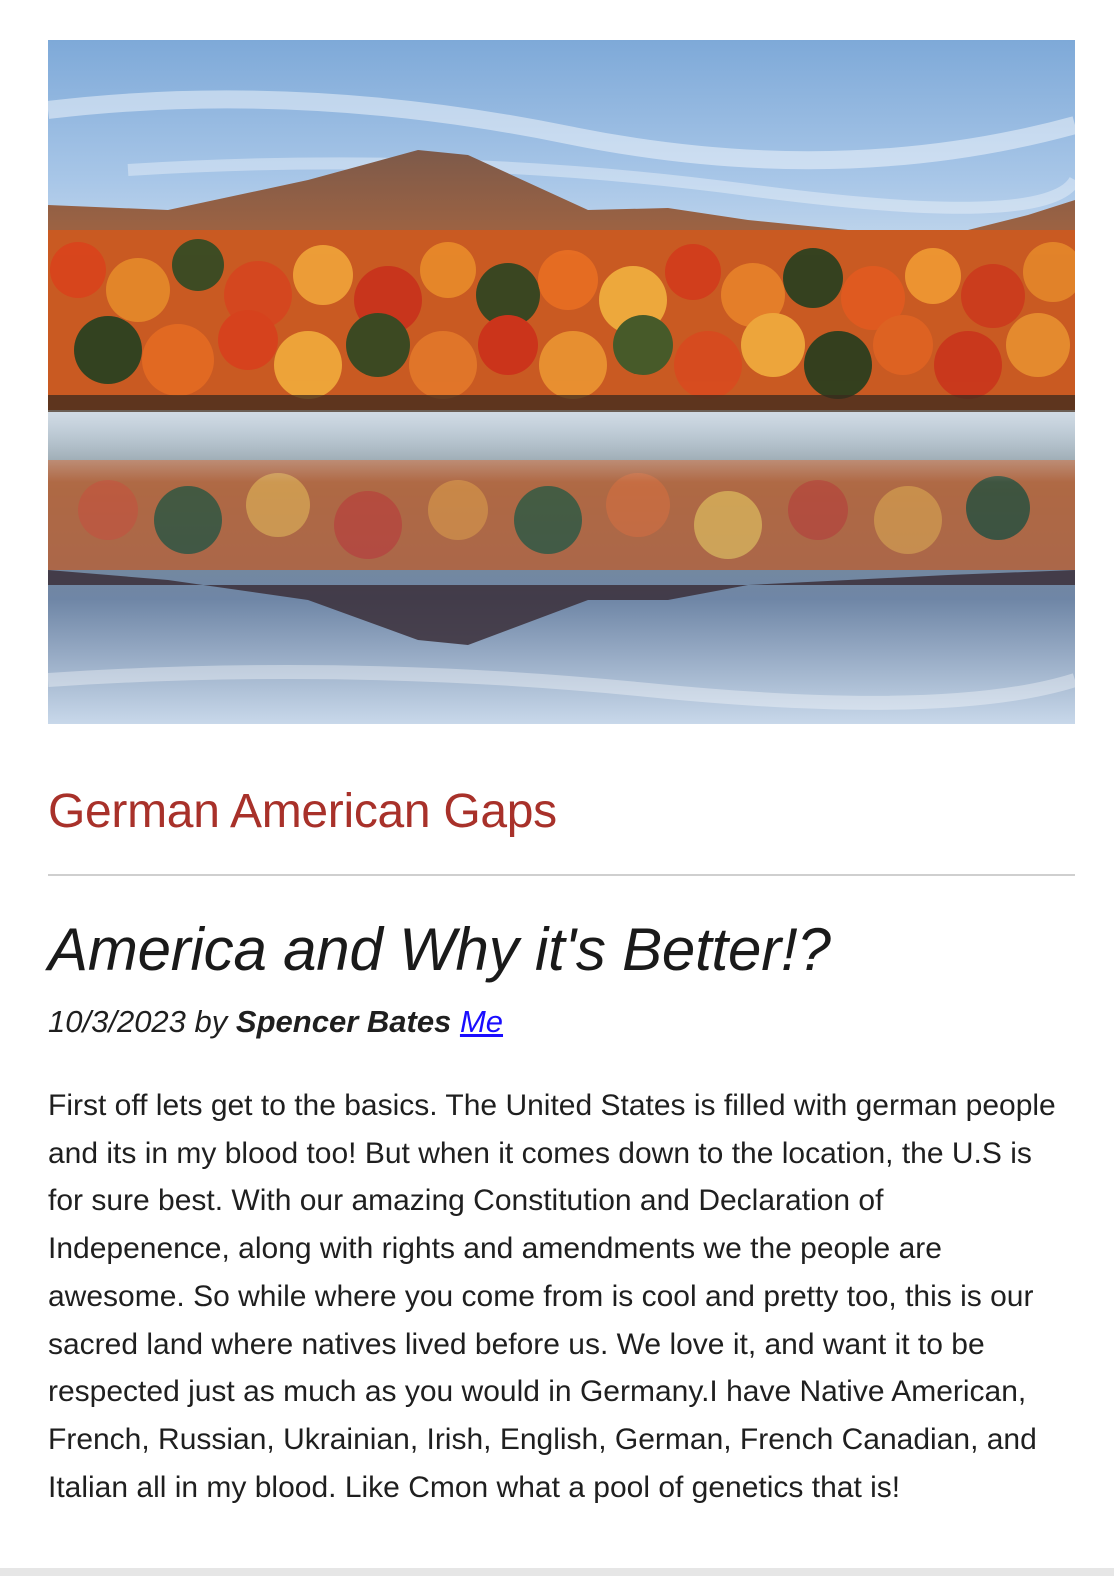 Image resolution: width=1114 pixels, height=1576 pixels. I want to click on post-date: 10/3/2023, so click(117, 1021).